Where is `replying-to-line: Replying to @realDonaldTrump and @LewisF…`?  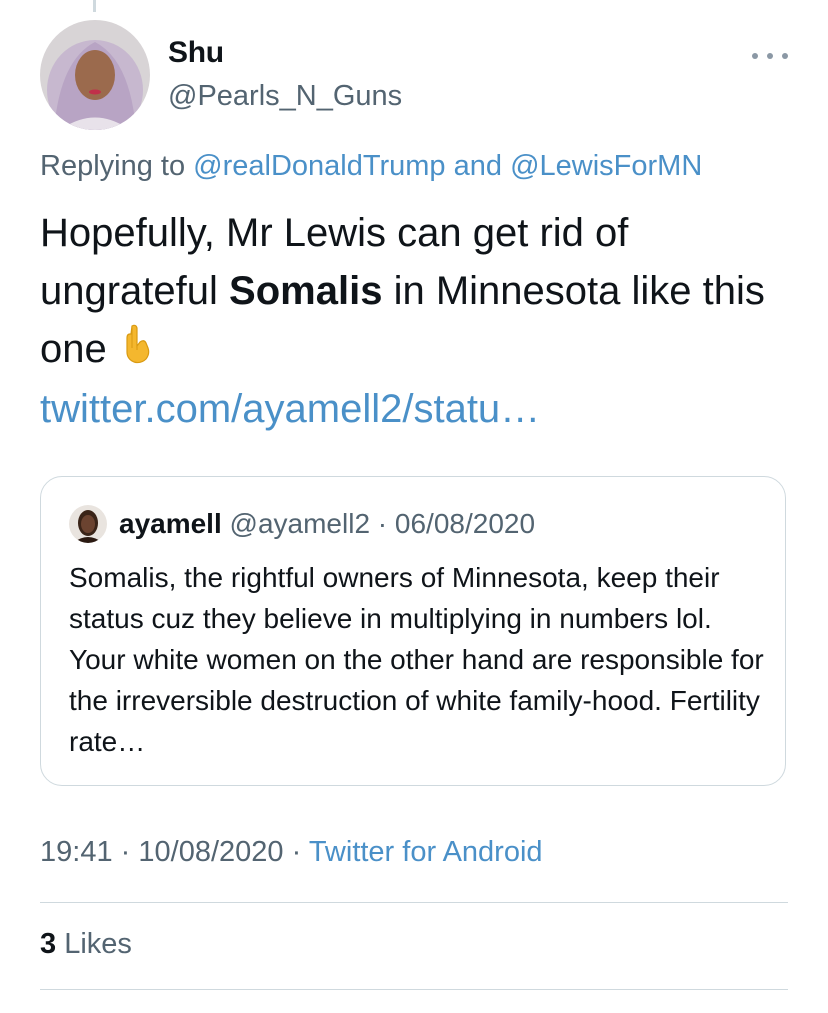 replying-to-line: Replying to @realDonaldTrump and @LewisF… is located at coordinates (371, 166).